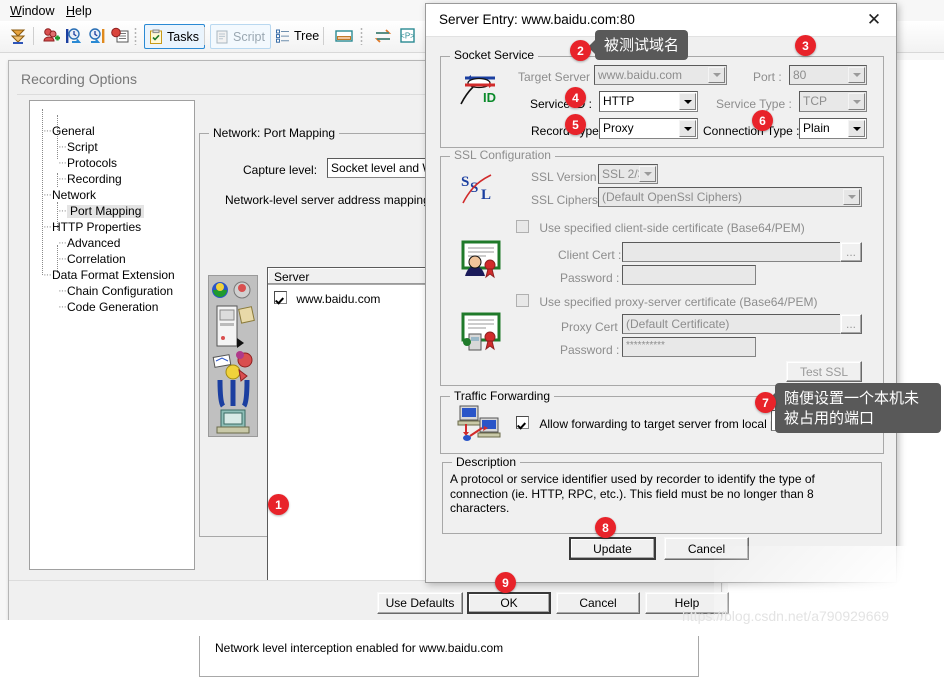 This screenshot has height=677, width=944. What do you see at coordinates (762, 120) in the screenshot?
I see `callout-6: 6` at bounding box center [762, 120].